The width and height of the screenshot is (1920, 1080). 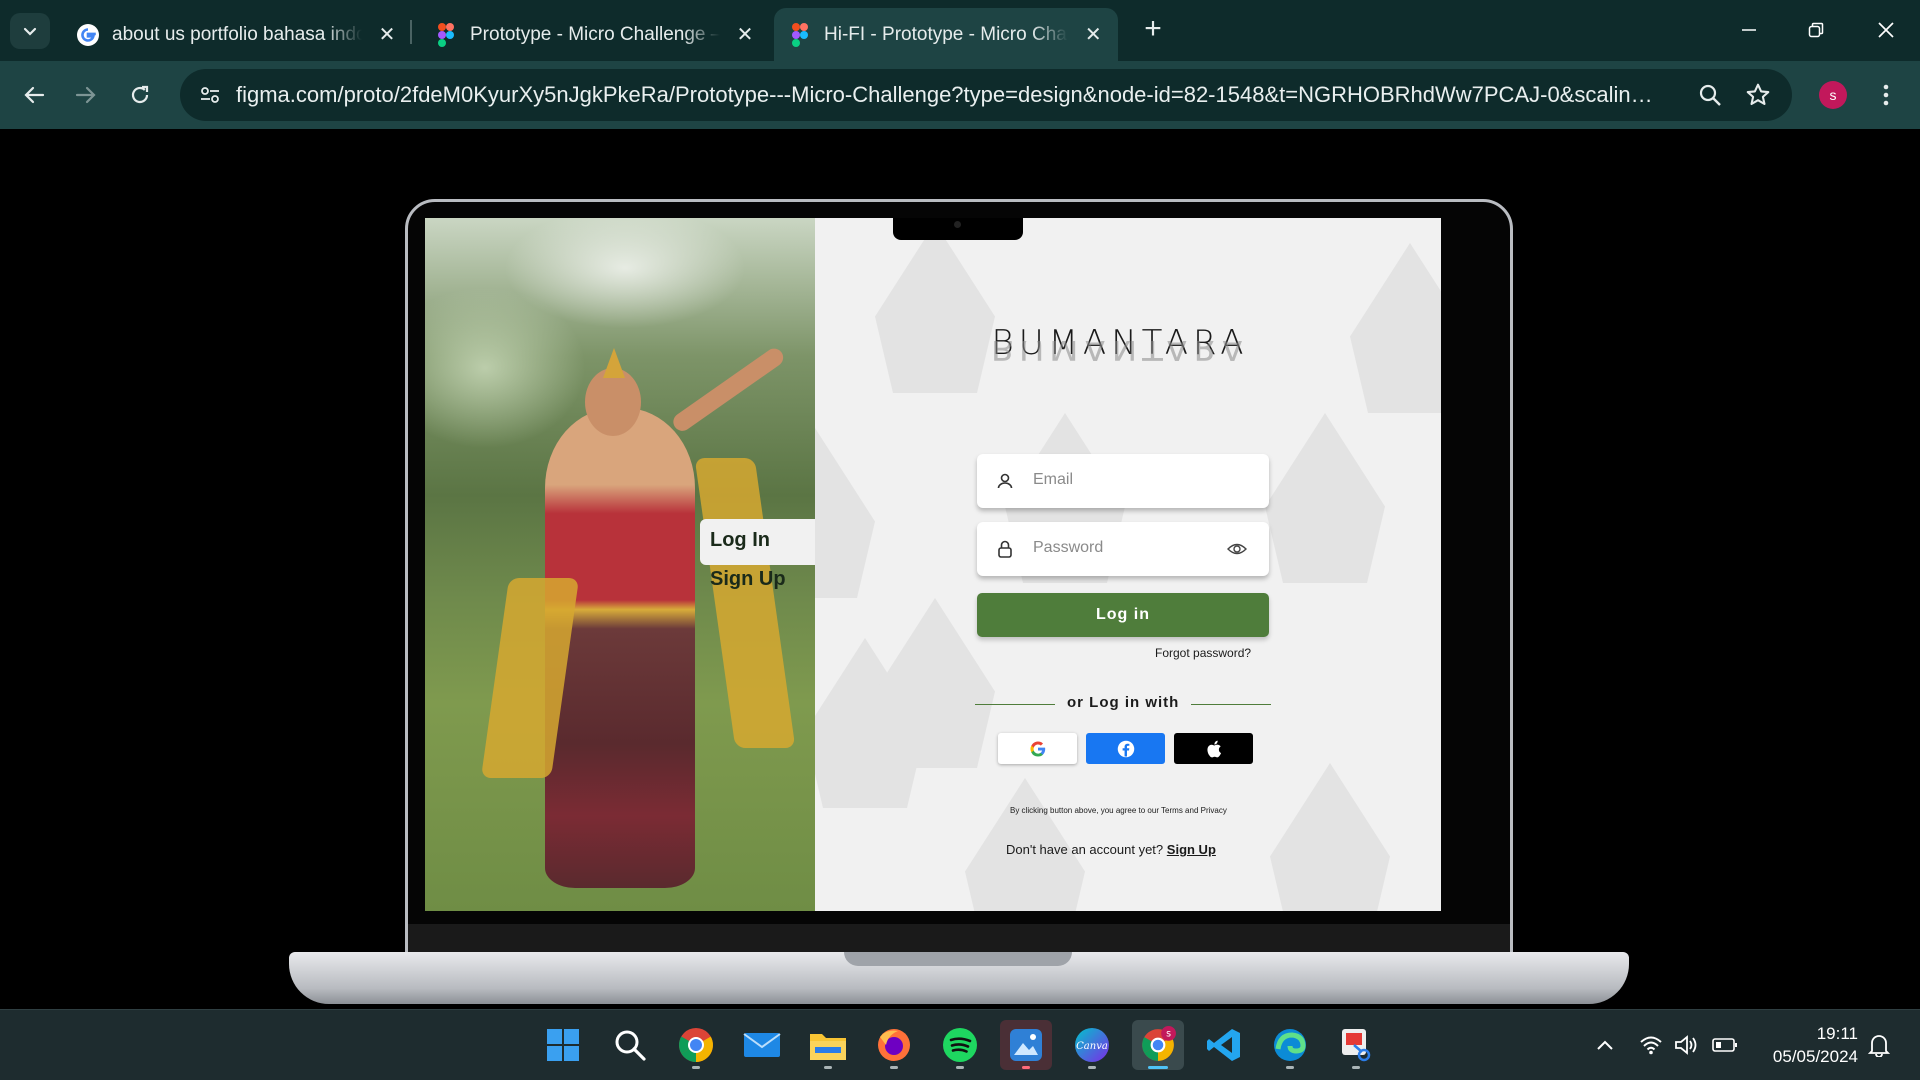 What do you see at coordinates (1725, 1045) in the screenshot?
I see `battery-icon` at bounding box center [1725, 1045].